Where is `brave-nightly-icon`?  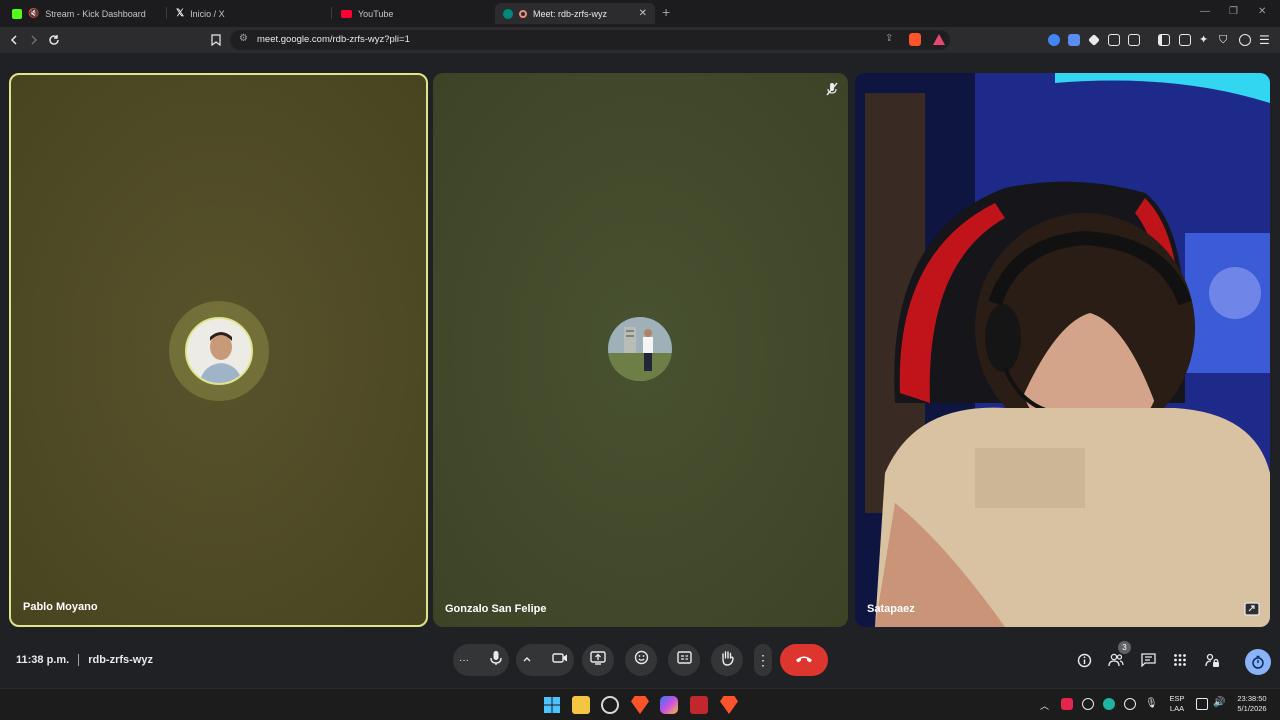
brave-nightly-icon is located at coordinates (729, 705).